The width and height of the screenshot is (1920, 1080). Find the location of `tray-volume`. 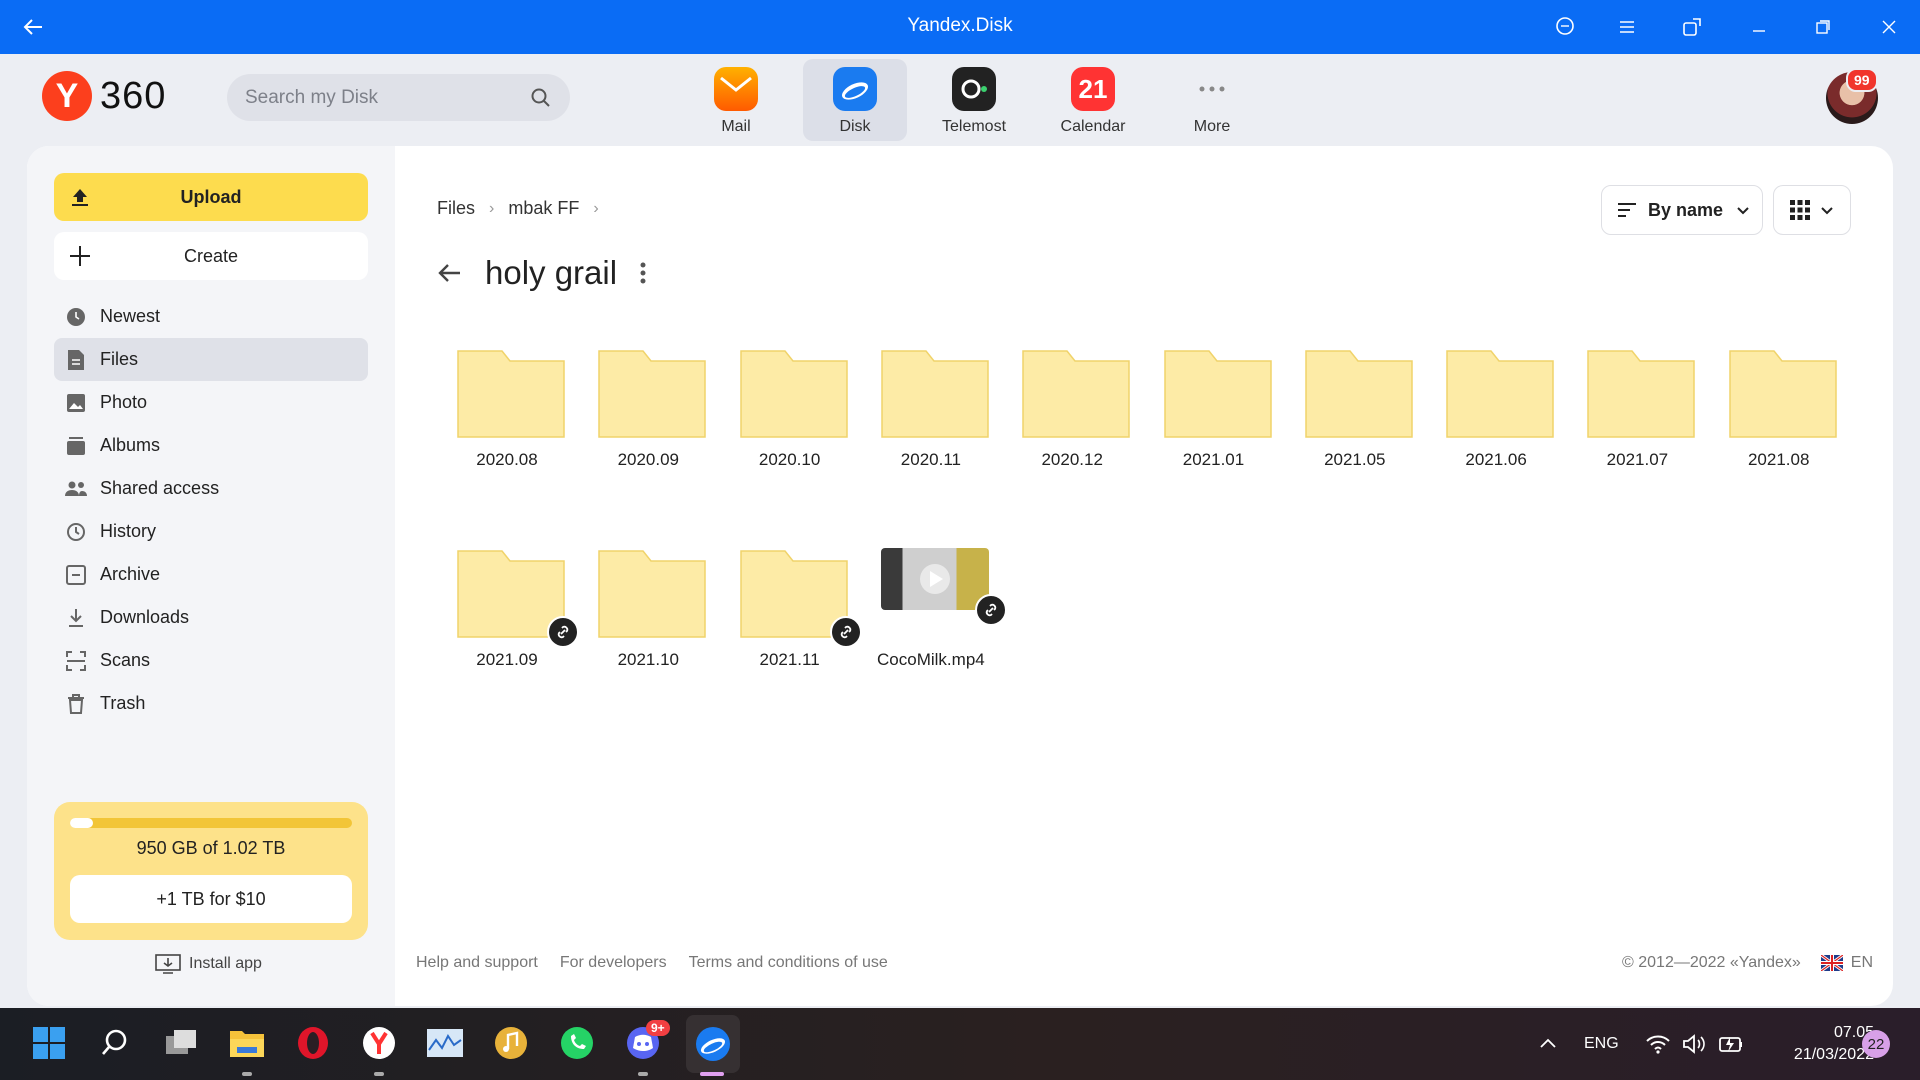

tray-volume is located at coordinates (1694, 1044).